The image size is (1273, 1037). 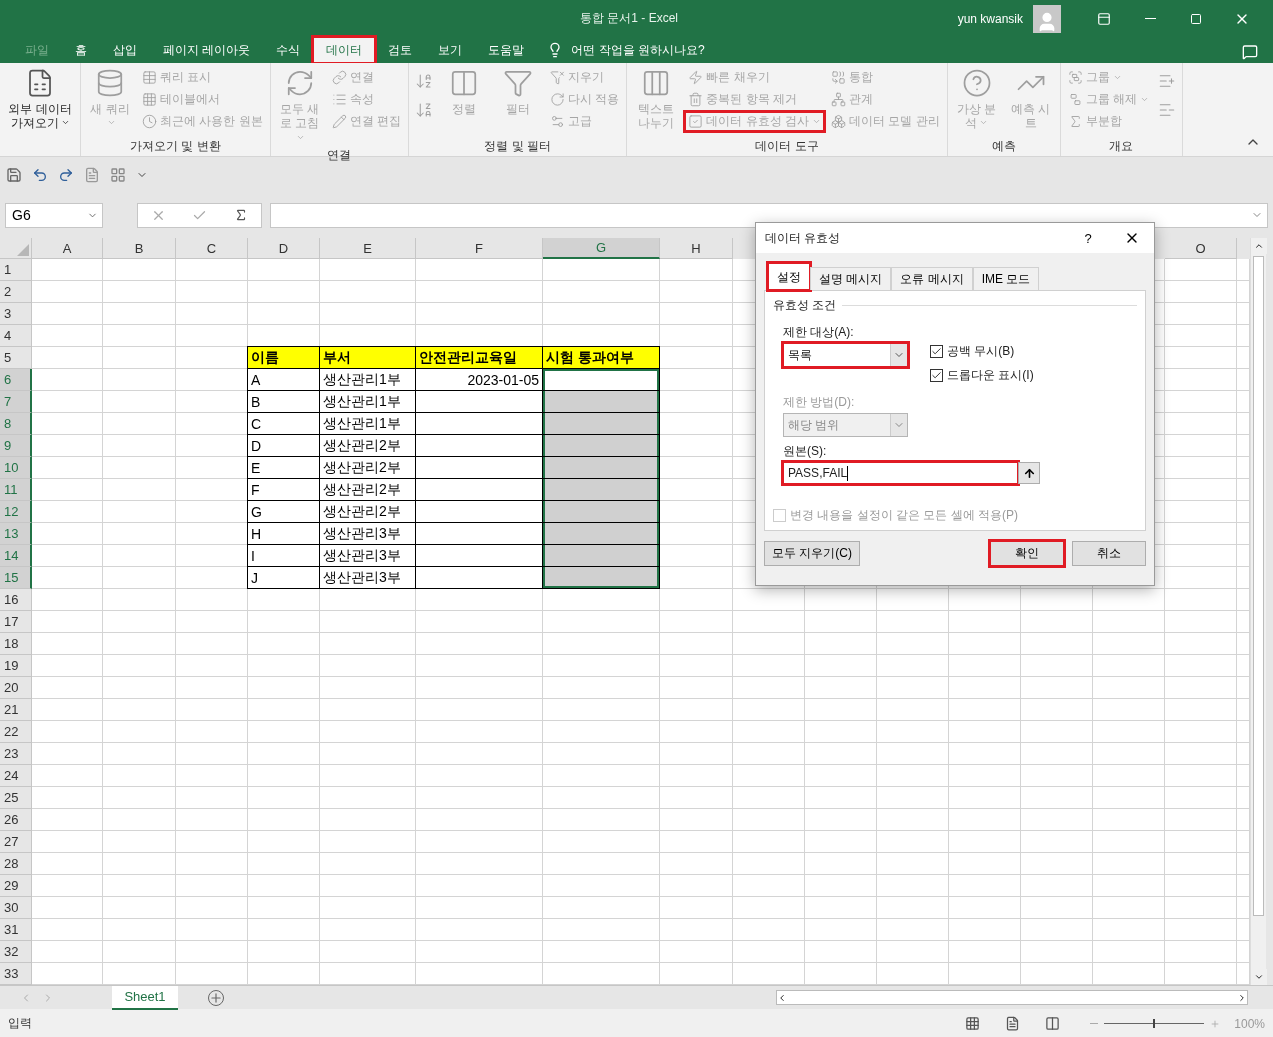 I want to click on column-header: C, so click(x=212, y=248).